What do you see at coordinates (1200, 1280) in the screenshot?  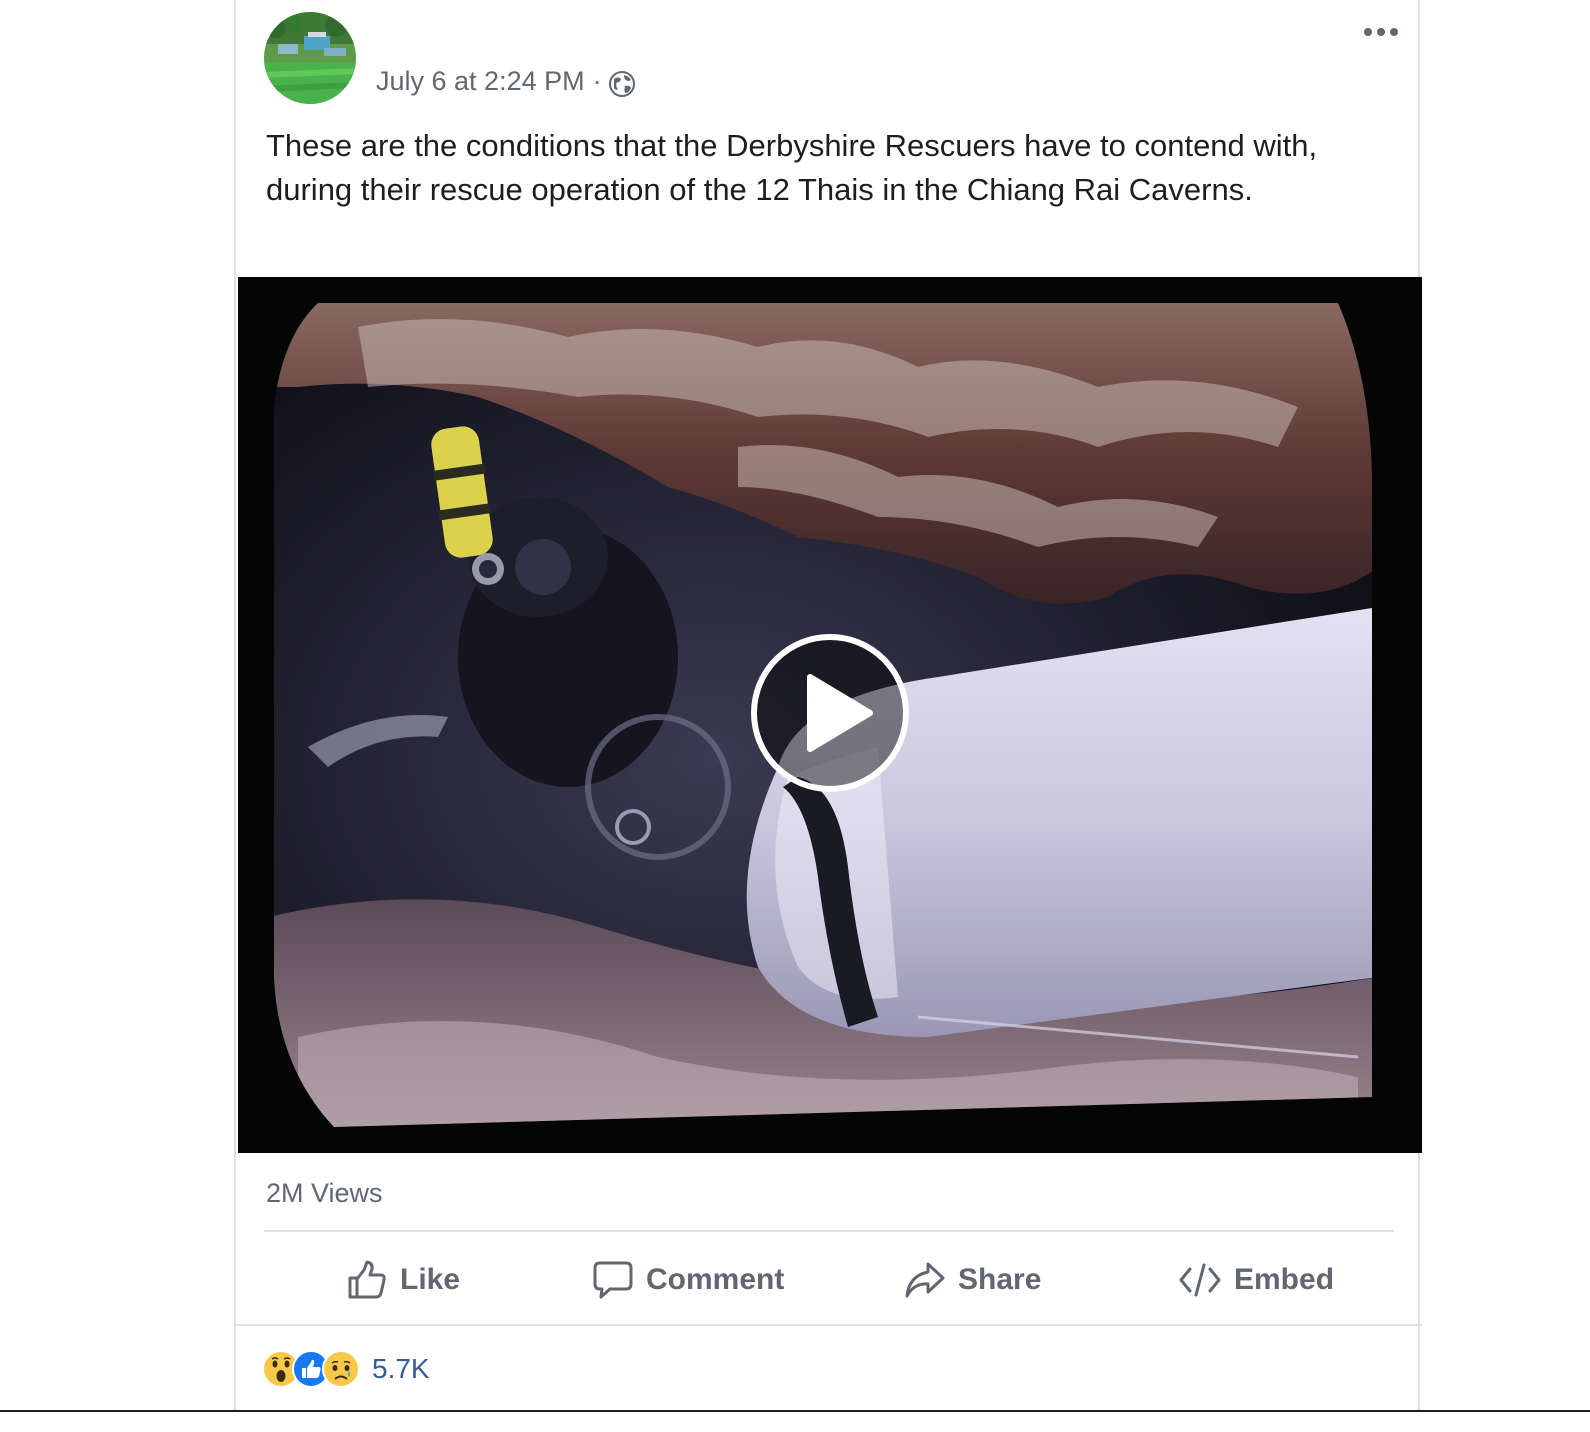 I see `code-icon` at bounding box center [1200, 1280].